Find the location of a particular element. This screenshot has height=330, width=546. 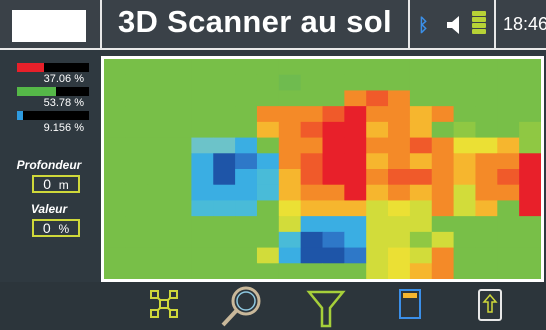

speaker-icon is located at coordinates (455, 25).